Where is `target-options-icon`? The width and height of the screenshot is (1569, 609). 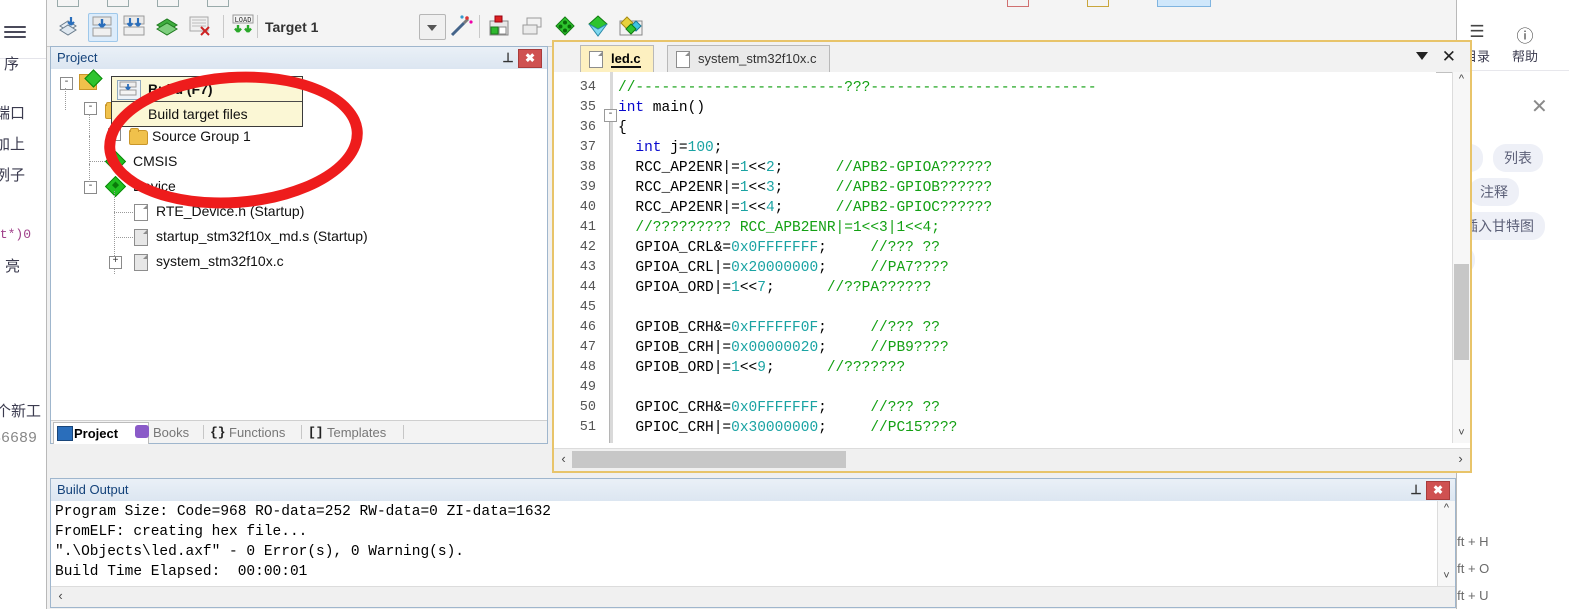
target-options-icon is located at coordinates (565, 26).